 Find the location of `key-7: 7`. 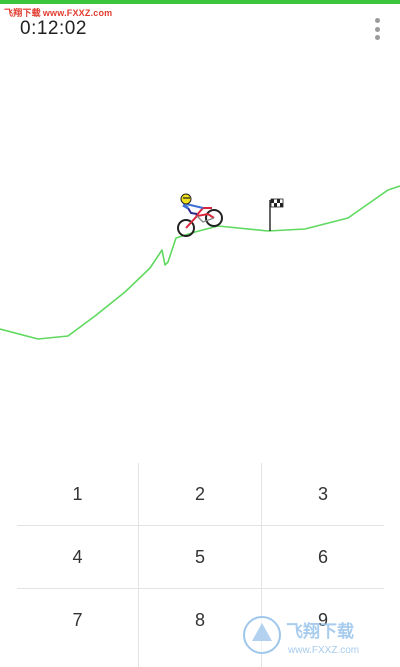

key-7: 7 is located at coordinates (77, 620).